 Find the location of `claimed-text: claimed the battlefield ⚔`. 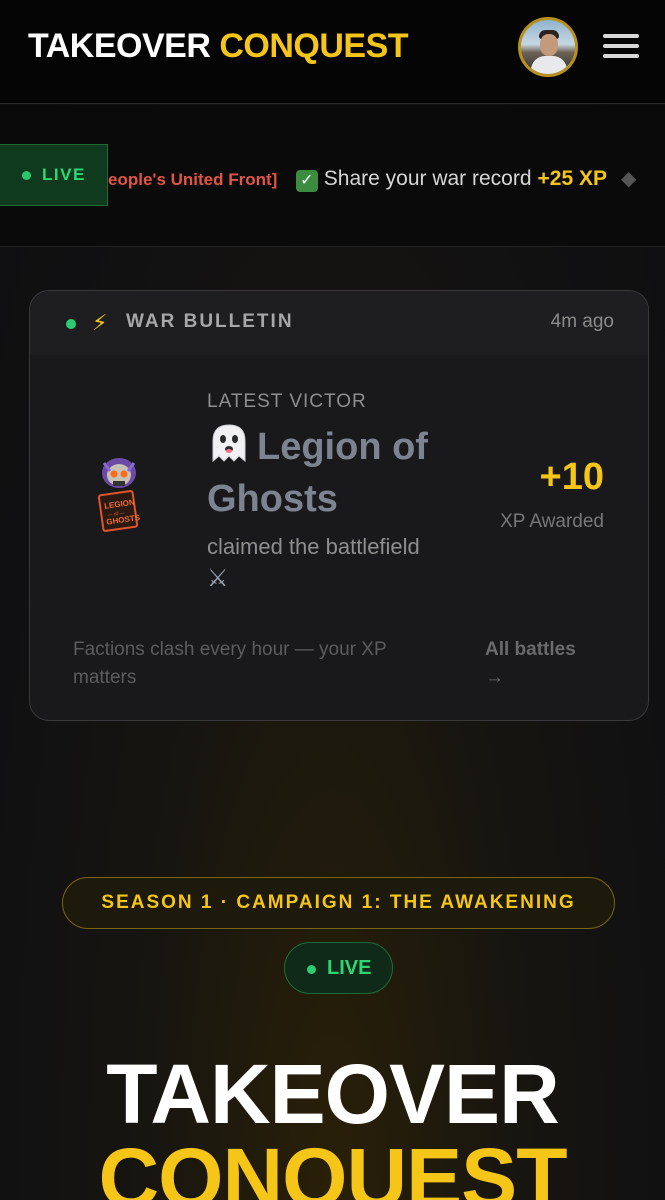

claimed-text: claimed the battlefield ⚔ is located at coordinates (342, 563).